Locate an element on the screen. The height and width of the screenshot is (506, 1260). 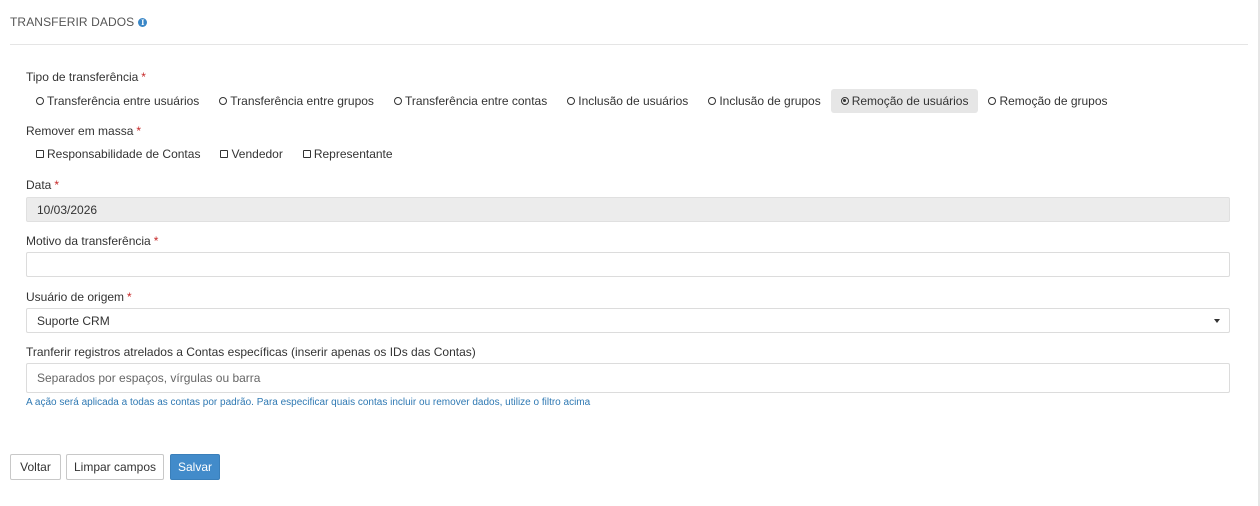
data-label: Data * is located at coordinates (42, 185).